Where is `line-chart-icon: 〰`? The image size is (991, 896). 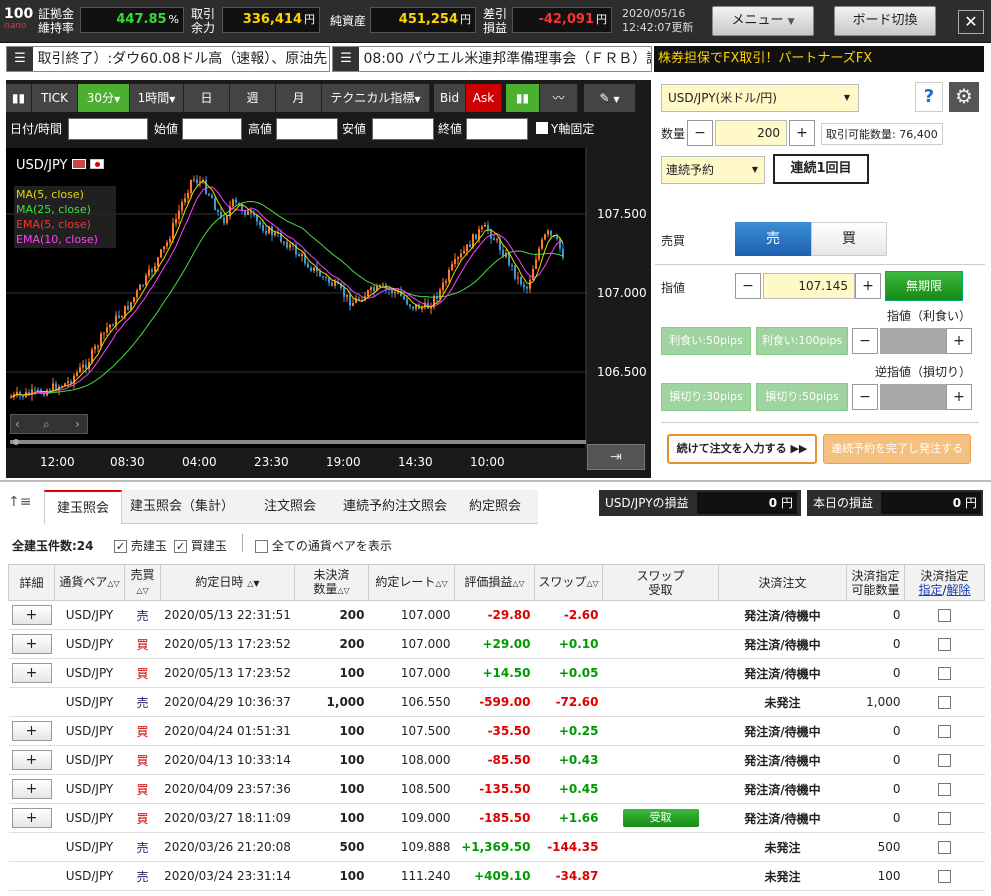 line-chart-icon: 〰 is located at coordinates (559, 98).